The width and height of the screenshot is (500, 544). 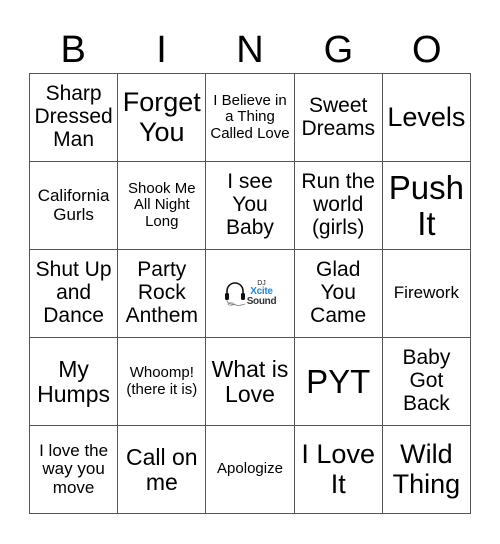 I want to click on bingo-cell-label: California Gurls, so click(x=73, y=205).